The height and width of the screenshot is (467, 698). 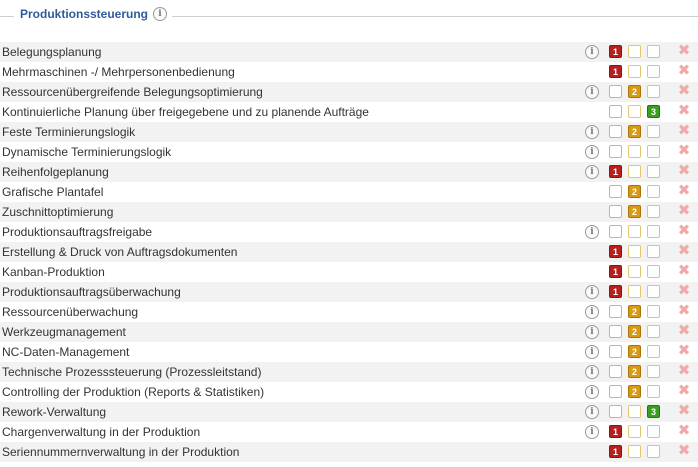 What do you see at coordinates (349, 212) in the screenshot?
I see `list-item: Zuschnittoptimierung 2 ✖` at bounding box center [349, 212].